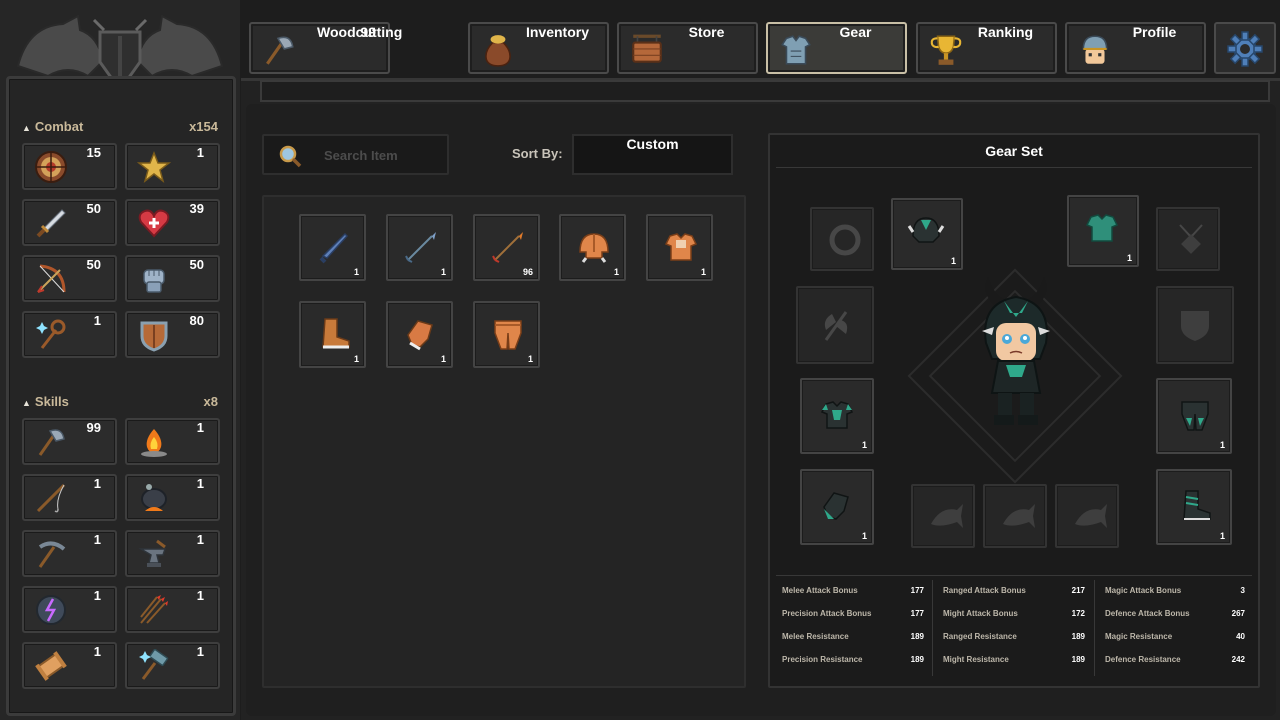 The image size is (1280, 720). What do you see at coordinates (172, 609) in the screenshot?
I see `skill-fletching: 1` at bounding box center [172, 609].